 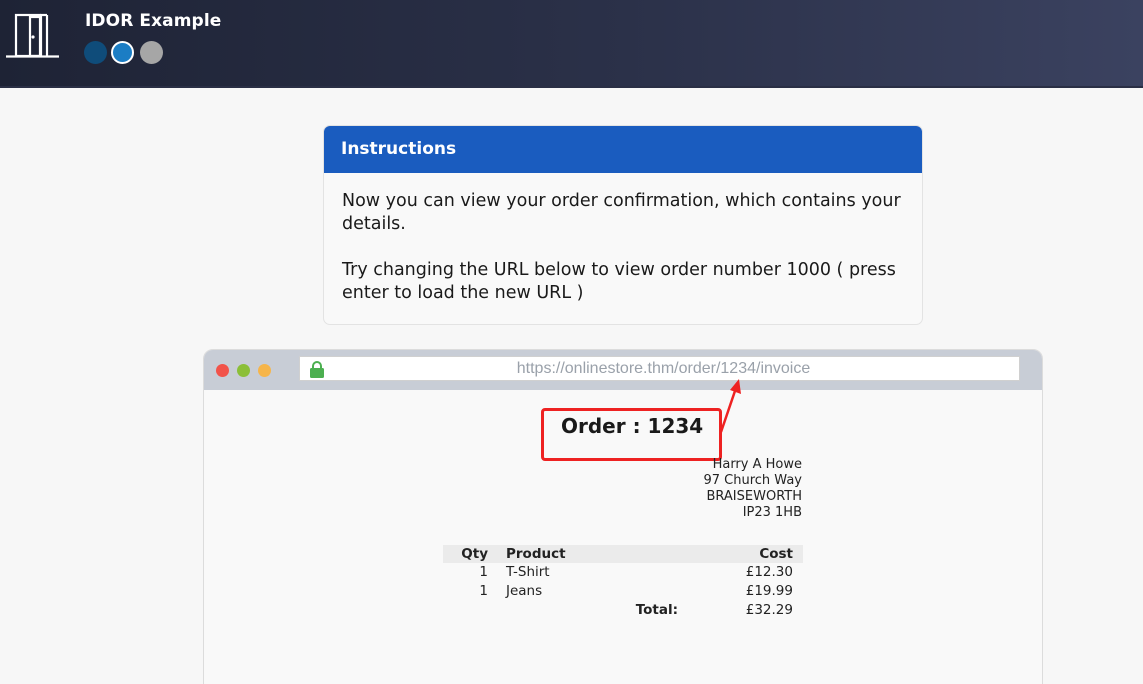 I want to click on table-header-row: Qty Product Cost, so click(x=623, y=554).